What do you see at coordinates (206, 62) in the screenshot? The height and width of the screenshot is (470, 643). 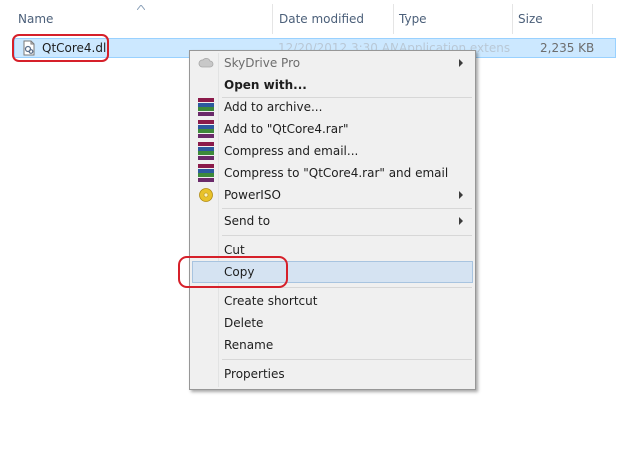 I see `cloud-icon` at bounding box center [206, 62].